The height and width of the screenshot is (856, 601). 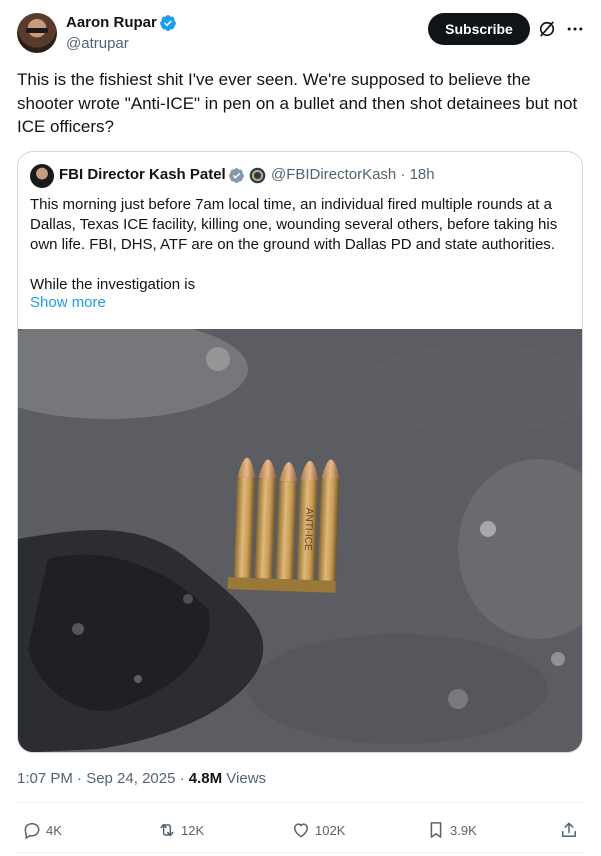 What do you see at coordinates (479, 29) in the screenshot?
I see `subscribe-button: Subscribe` at bounding box center [479, 29].